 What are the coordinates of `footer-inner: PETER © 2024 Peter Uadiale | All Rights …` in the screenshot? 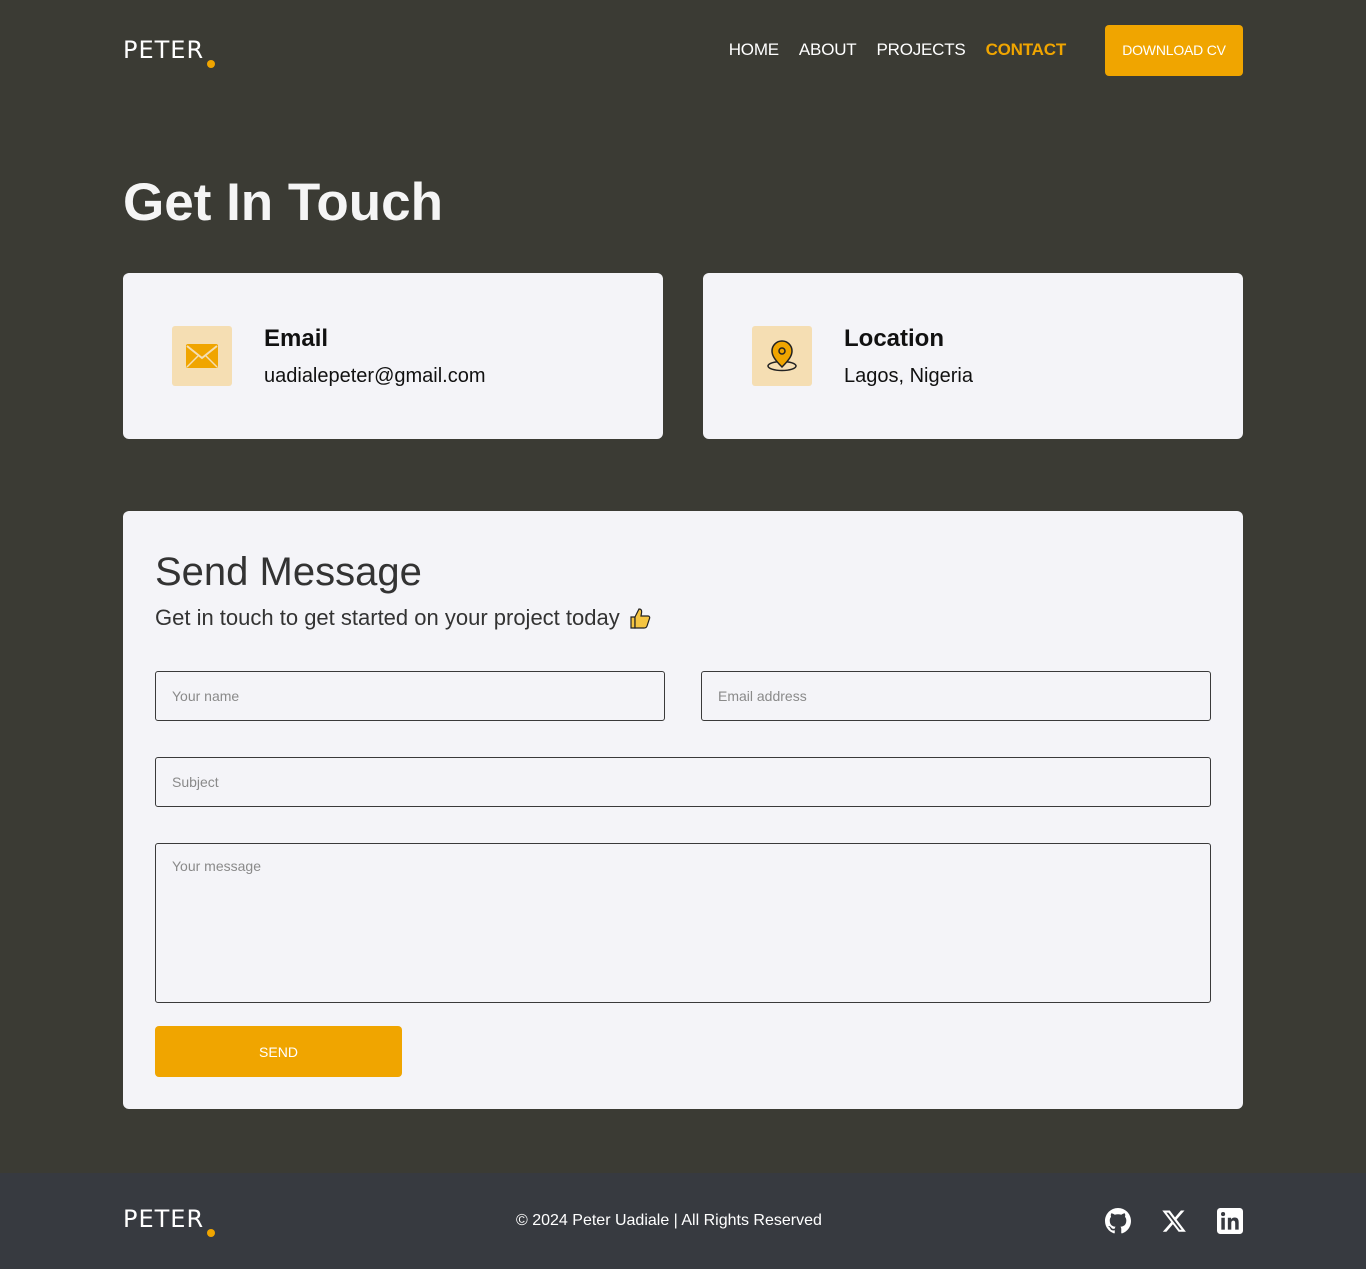 It's located at (683, 1221).